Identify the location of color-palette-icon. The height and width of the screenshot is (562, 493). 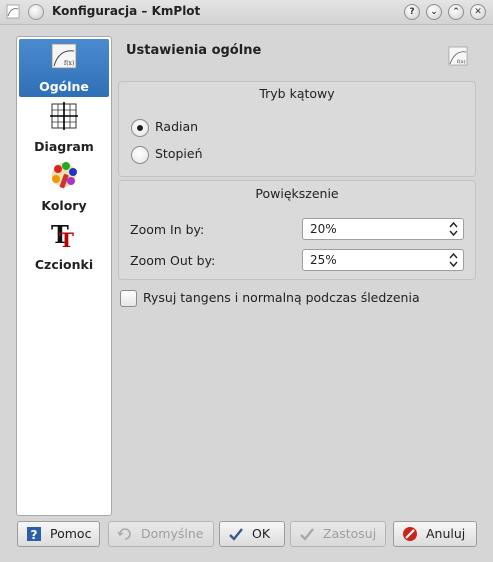
(64, 175).